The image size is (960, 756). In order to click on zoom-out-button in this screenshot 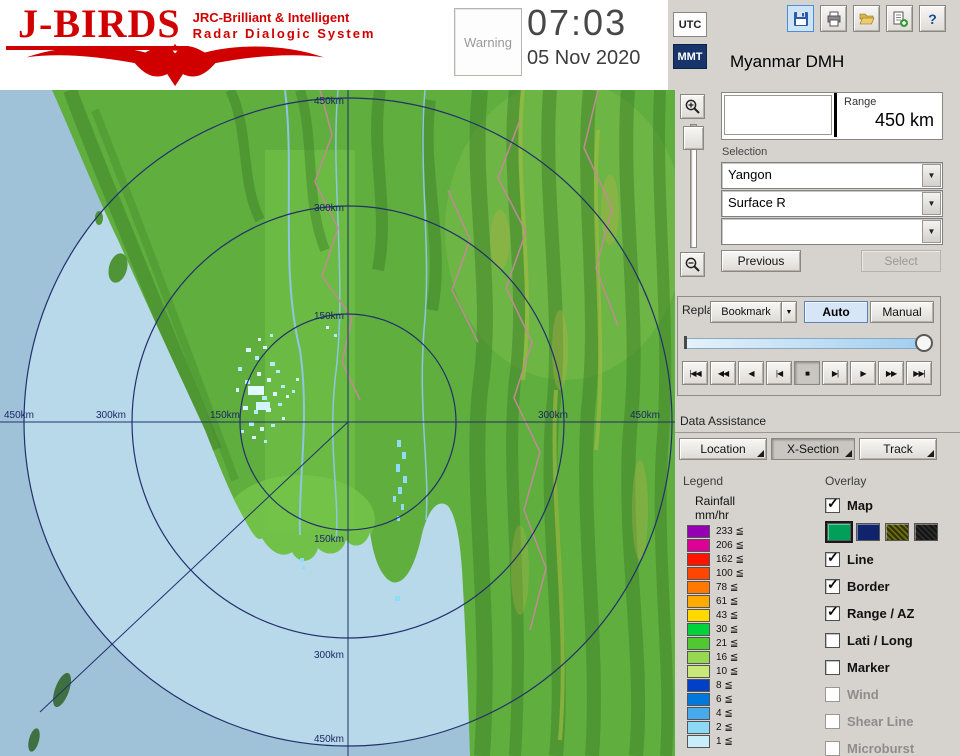, I will do `click(692, 264)`.